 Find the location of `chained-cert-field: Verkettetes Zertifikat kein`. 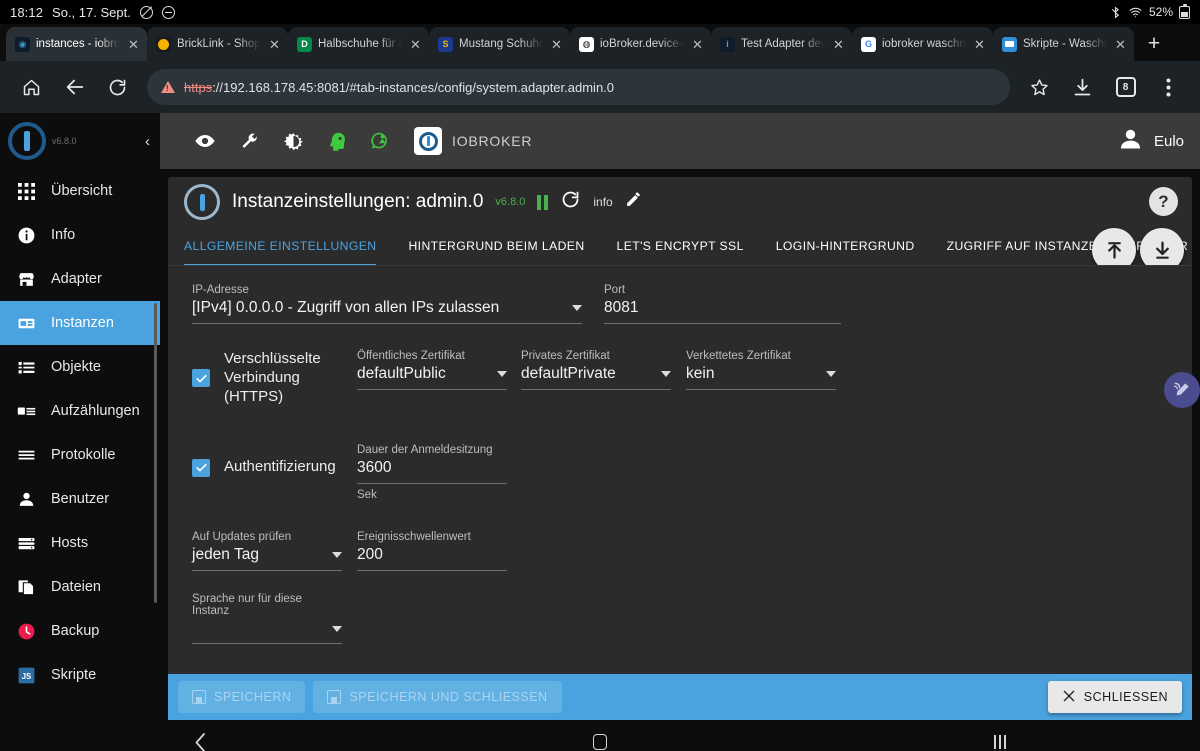

chained-cert-field: Verkettetes Zertifikat kein is located at coordinates (761, 378).